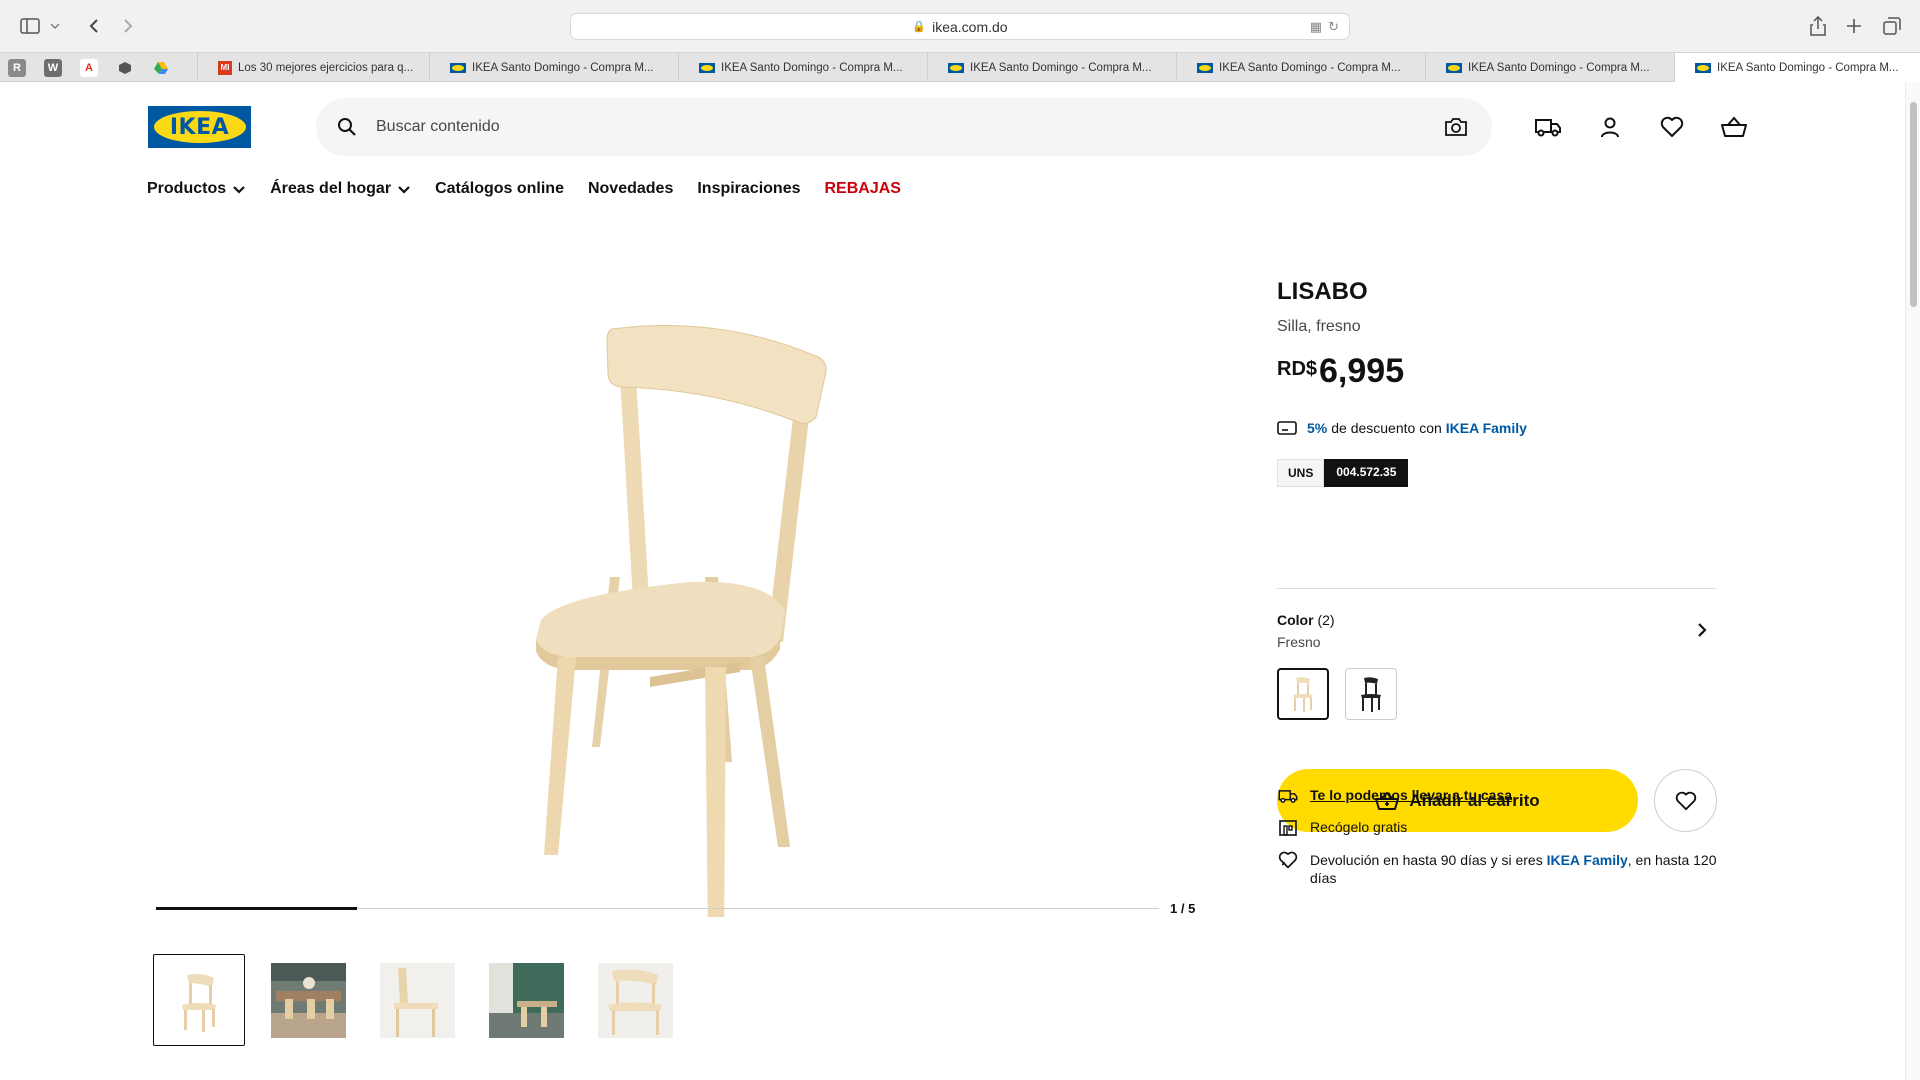  Describe the element at coordinates (256, 908) in the screenshot. I see `gallery-progress-fill` at that location.